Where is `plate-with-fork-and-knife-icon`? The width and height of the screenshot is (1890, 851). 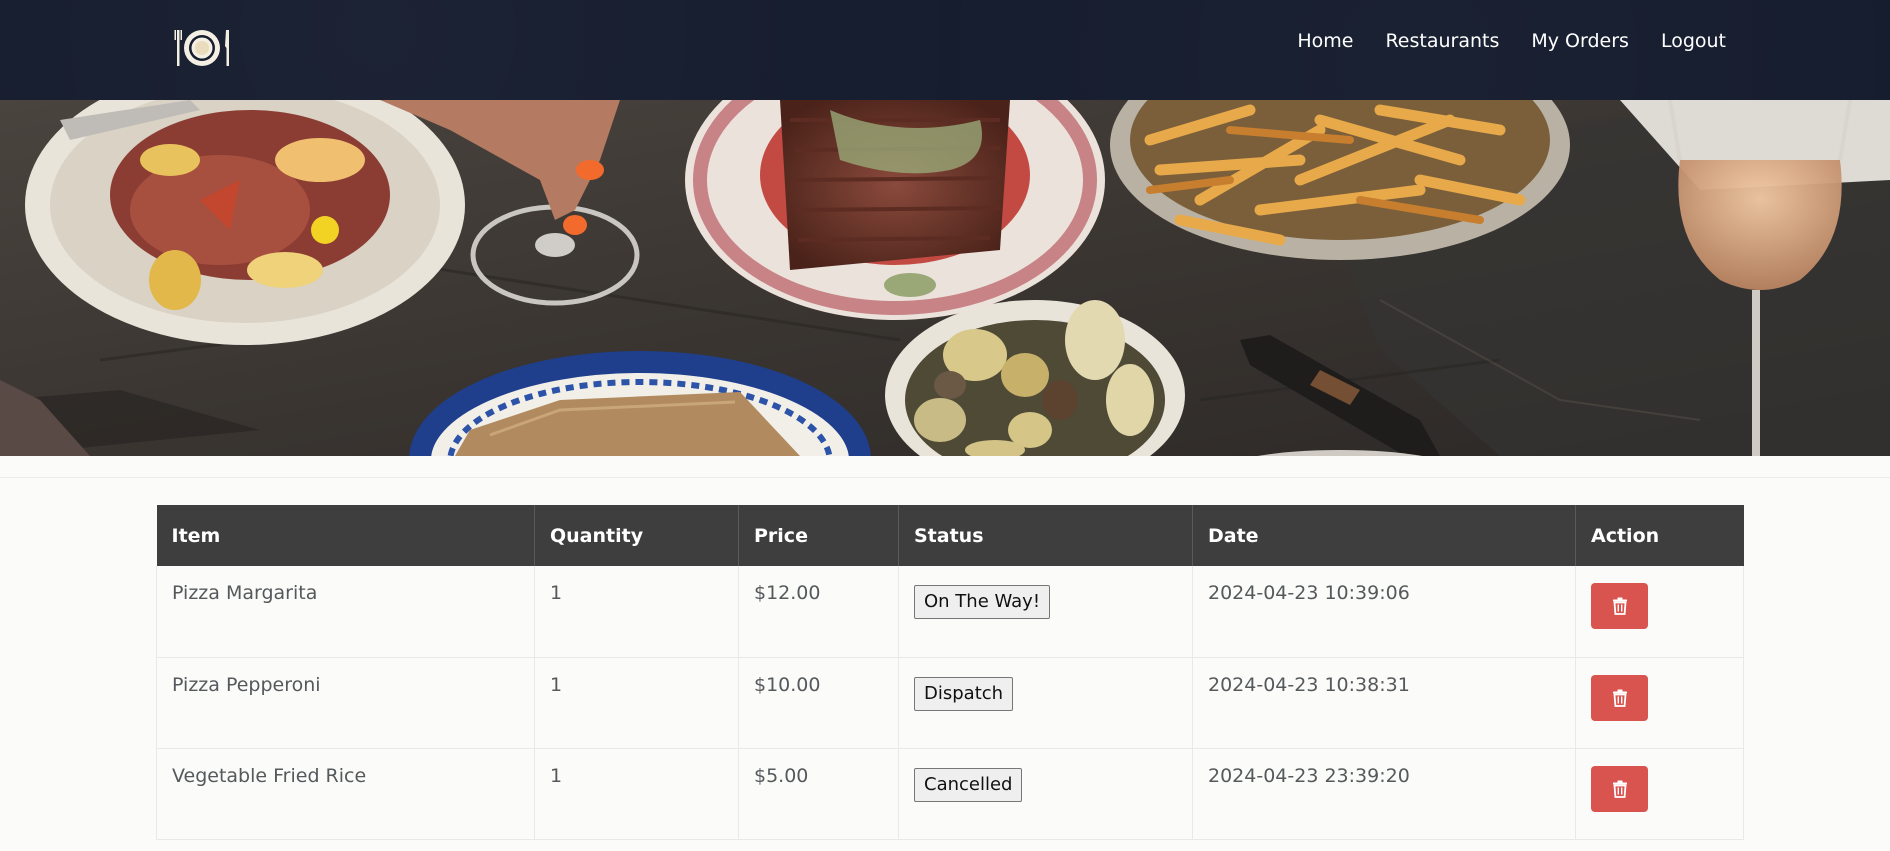 plate-with-fork-and-knife-icon is located at coordinates (201, 48).